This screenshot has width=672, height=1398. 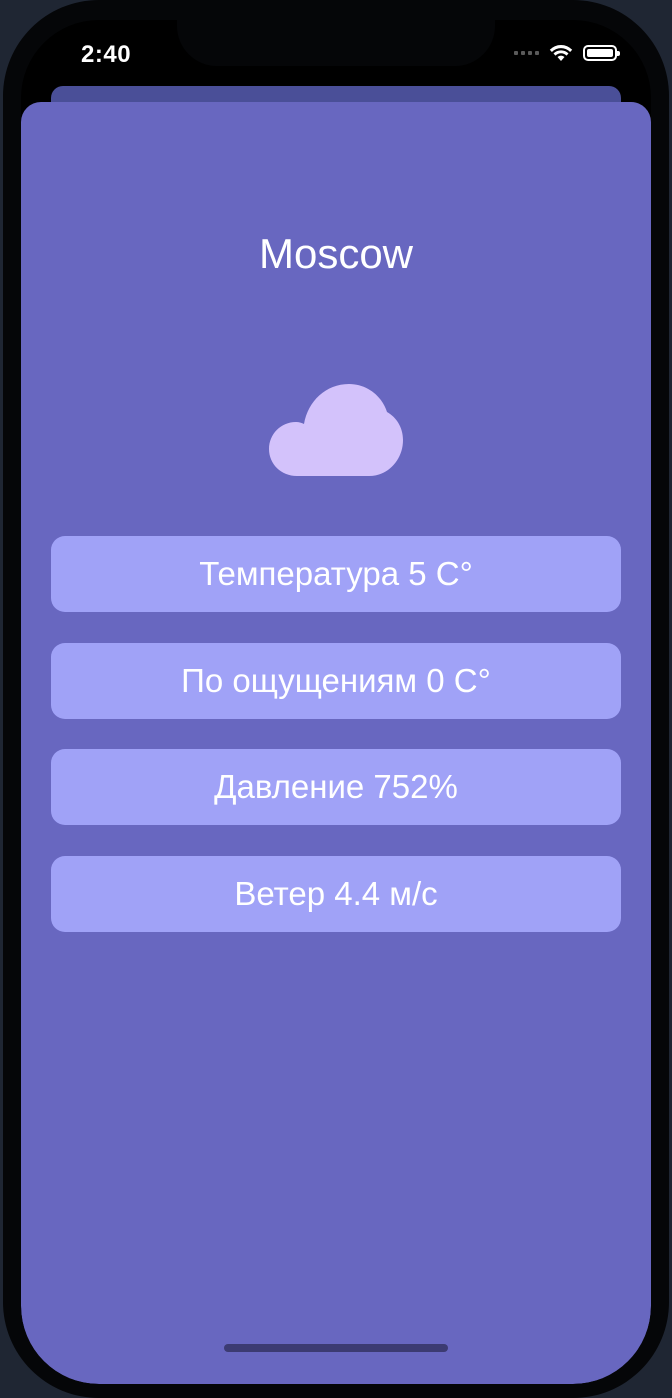 I want to click on feels-like-row: По ощущениям 0 C°, so click(x=336, y=681).